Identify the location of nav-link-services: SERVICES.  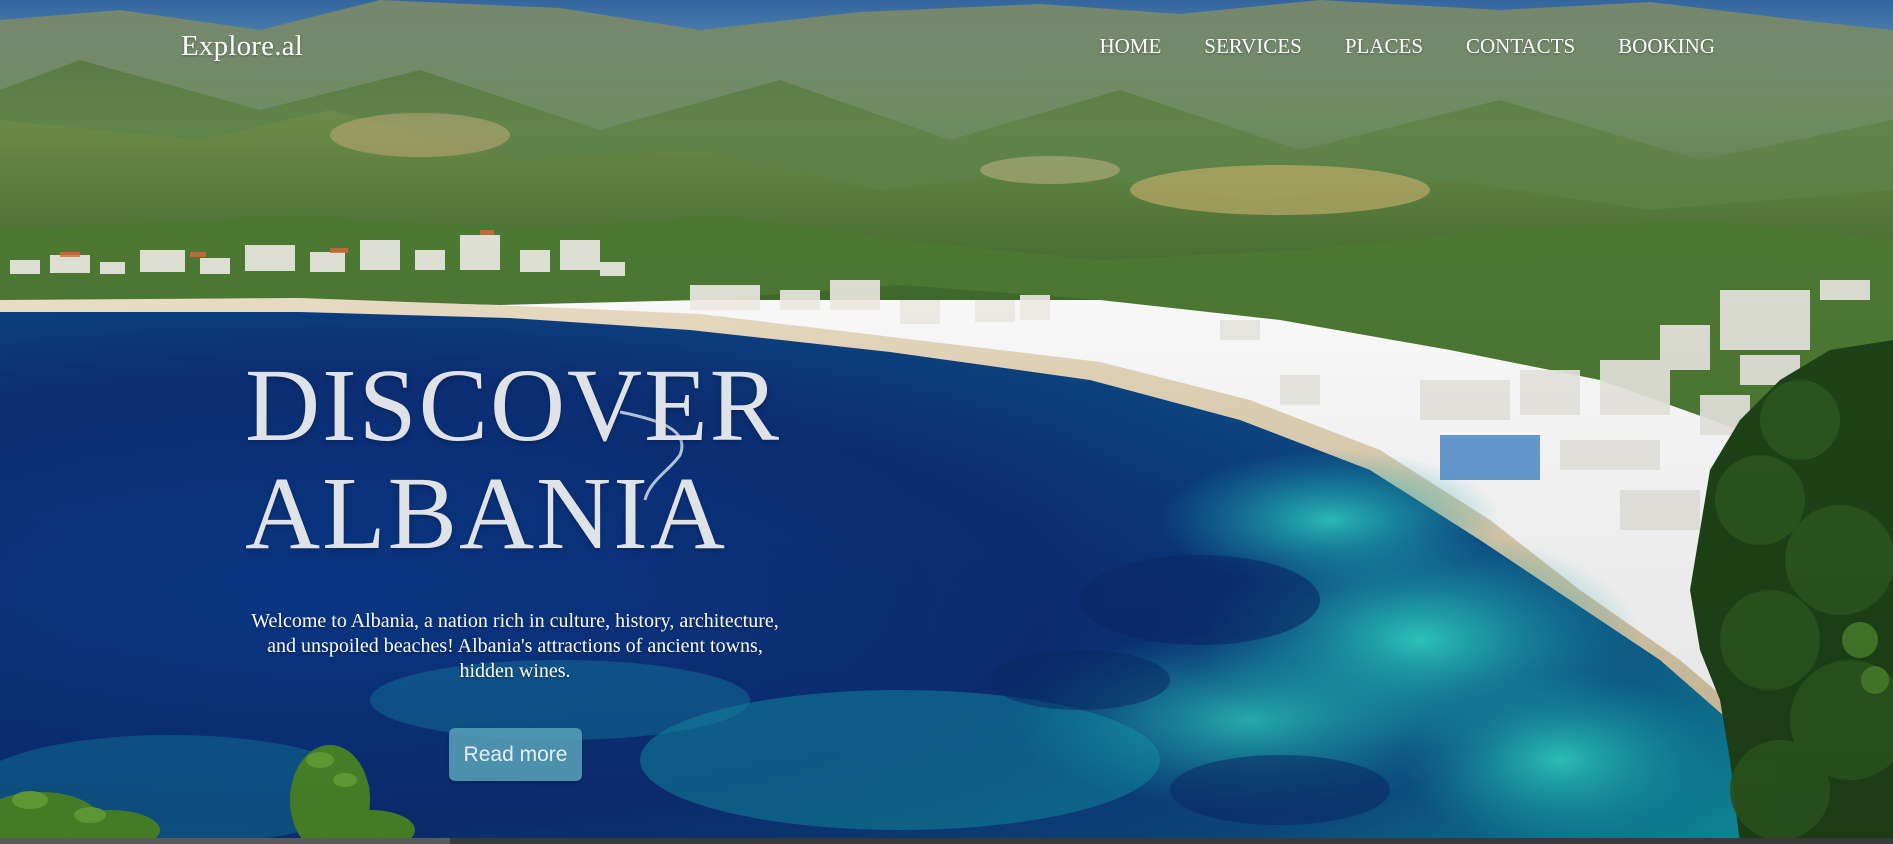
(1253, 46).